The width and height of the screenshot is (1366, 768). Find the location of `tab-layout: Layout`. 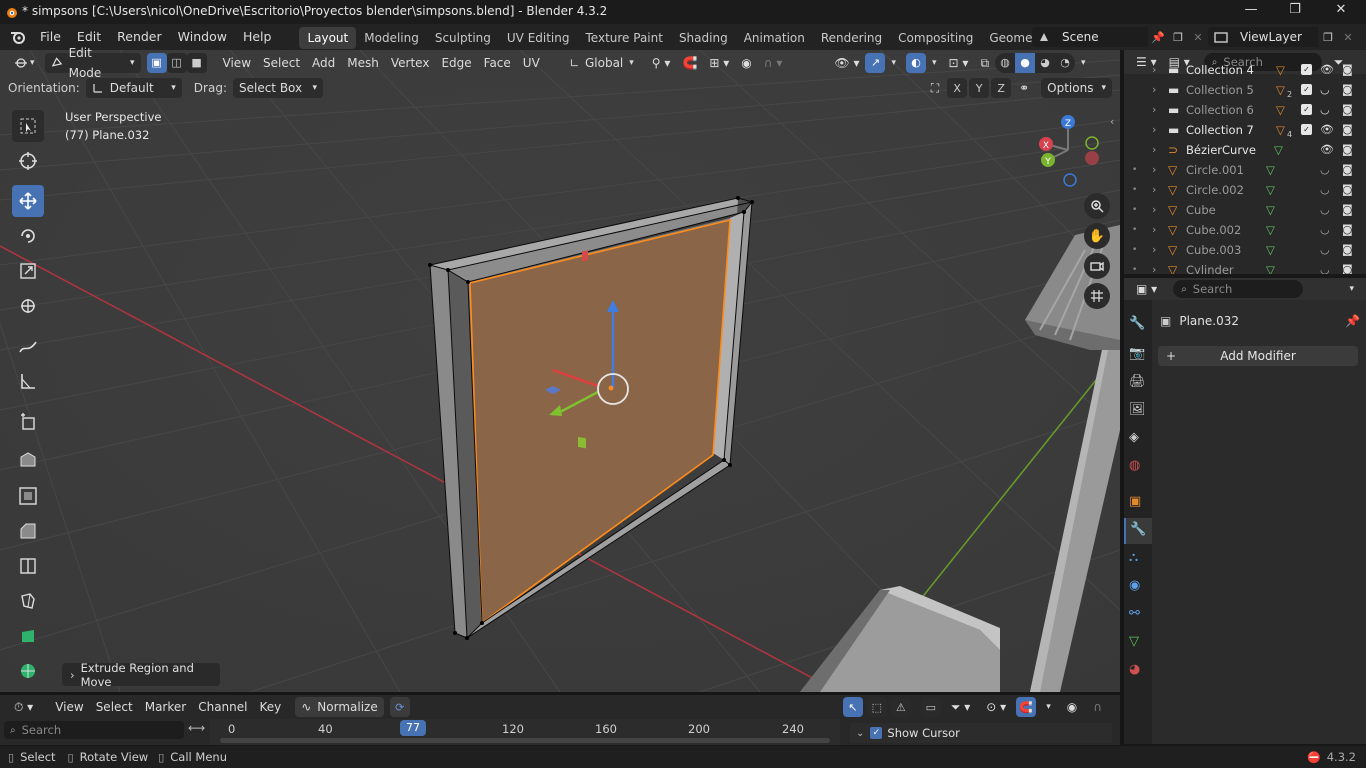

tab-layout: Layout is located at coordinates (328, 38).